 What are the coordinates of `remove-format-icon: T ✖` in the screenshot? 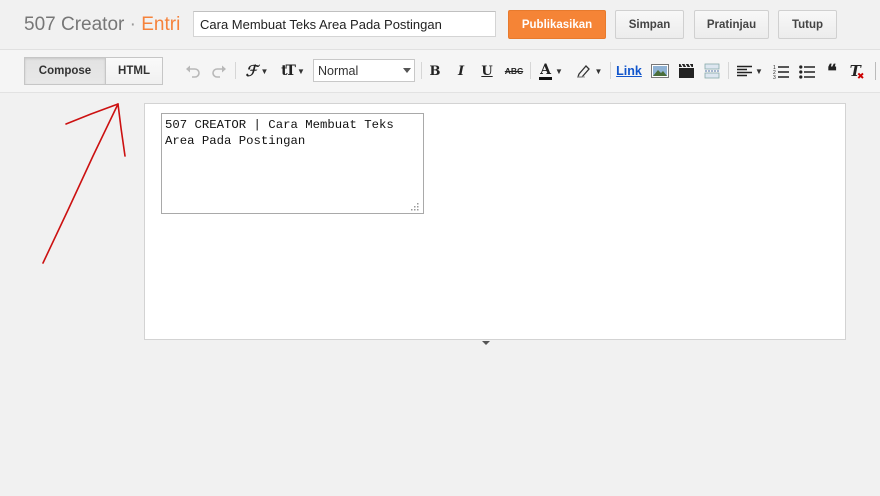 It's located at (859, 71).